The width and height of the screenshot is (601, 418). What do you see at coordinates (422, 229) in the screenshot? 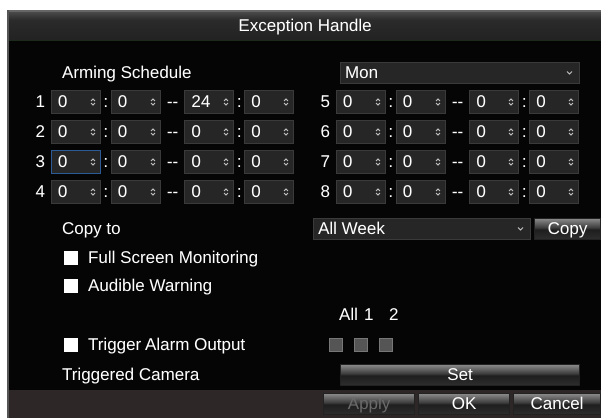
I see `copy-to-dropdown: All Week` at bounding box center [422, 229].